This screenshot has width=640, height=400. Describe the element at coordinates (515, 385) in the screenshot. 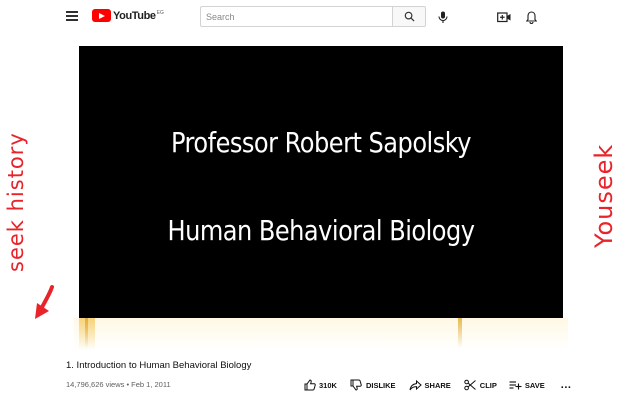

I see `playlist-add-icon` at that location.